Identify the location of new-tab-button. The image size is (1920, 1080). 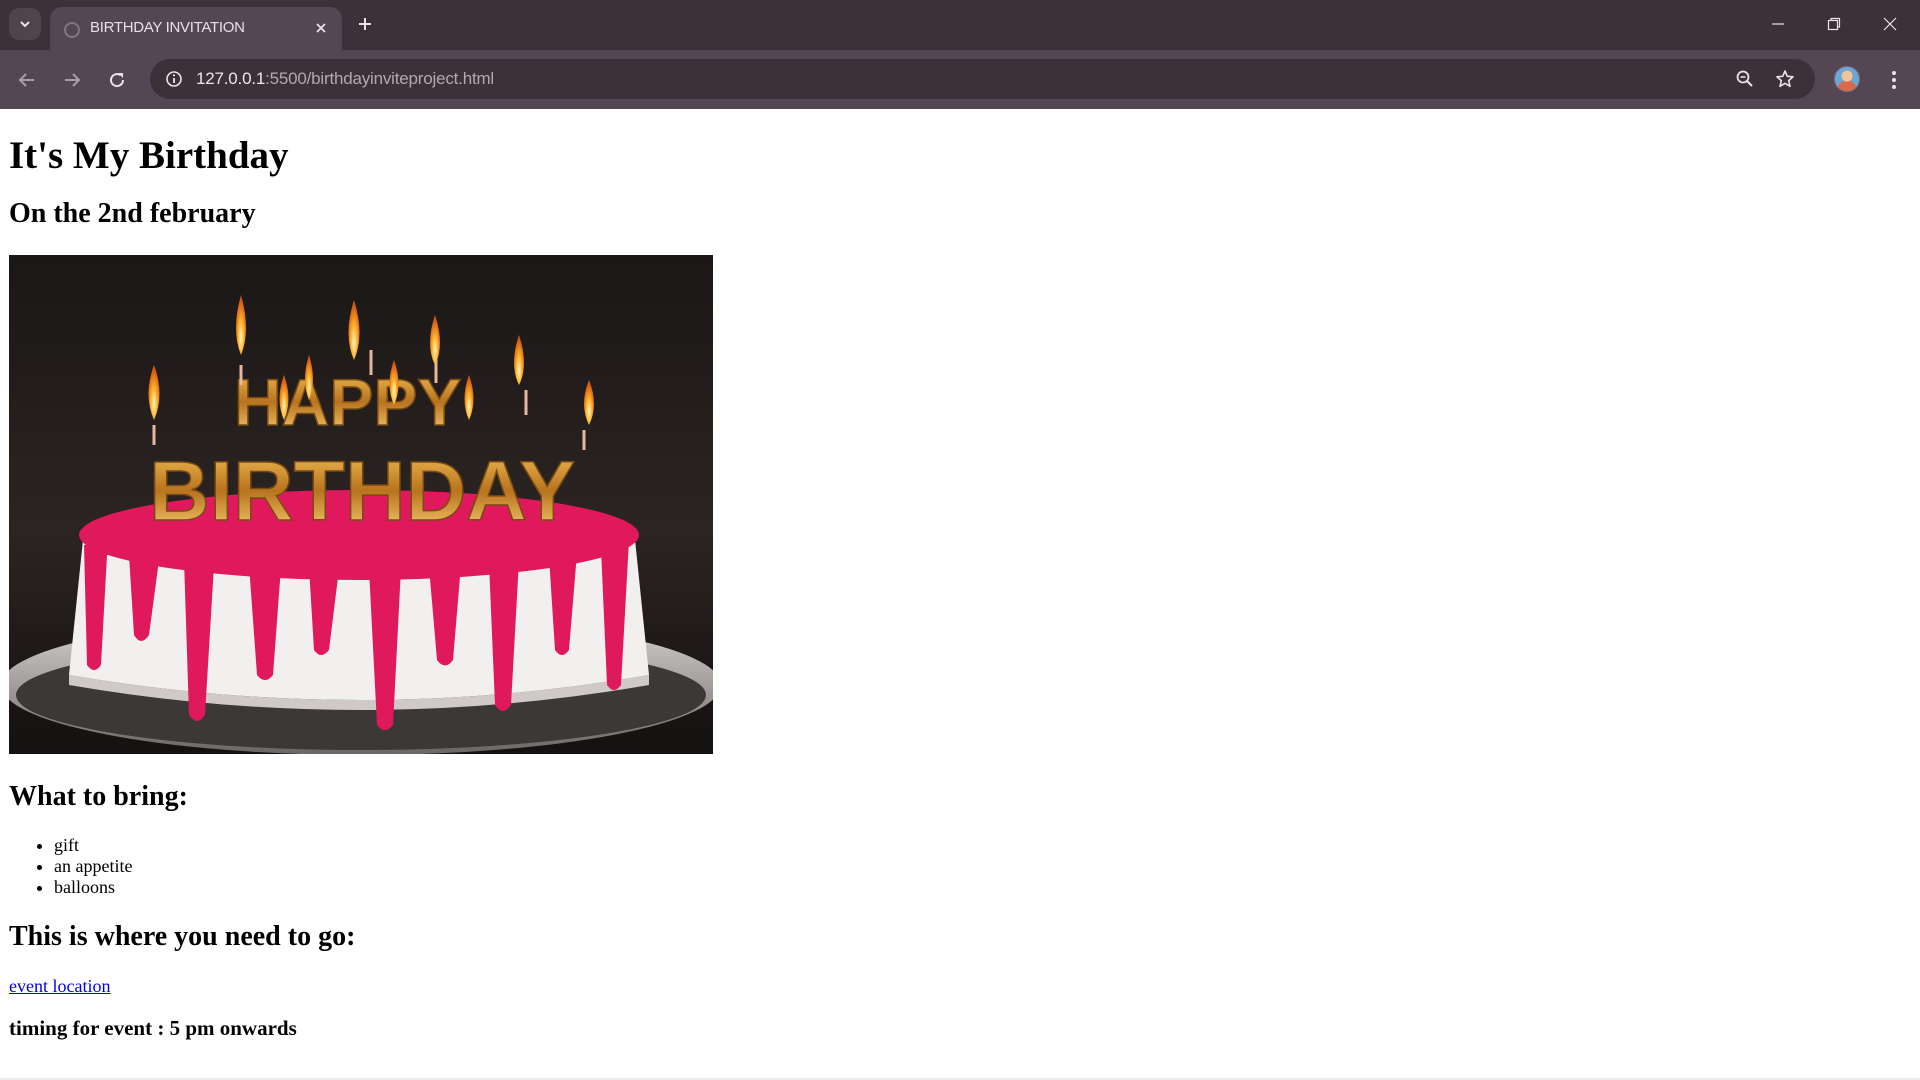
(365, 24).